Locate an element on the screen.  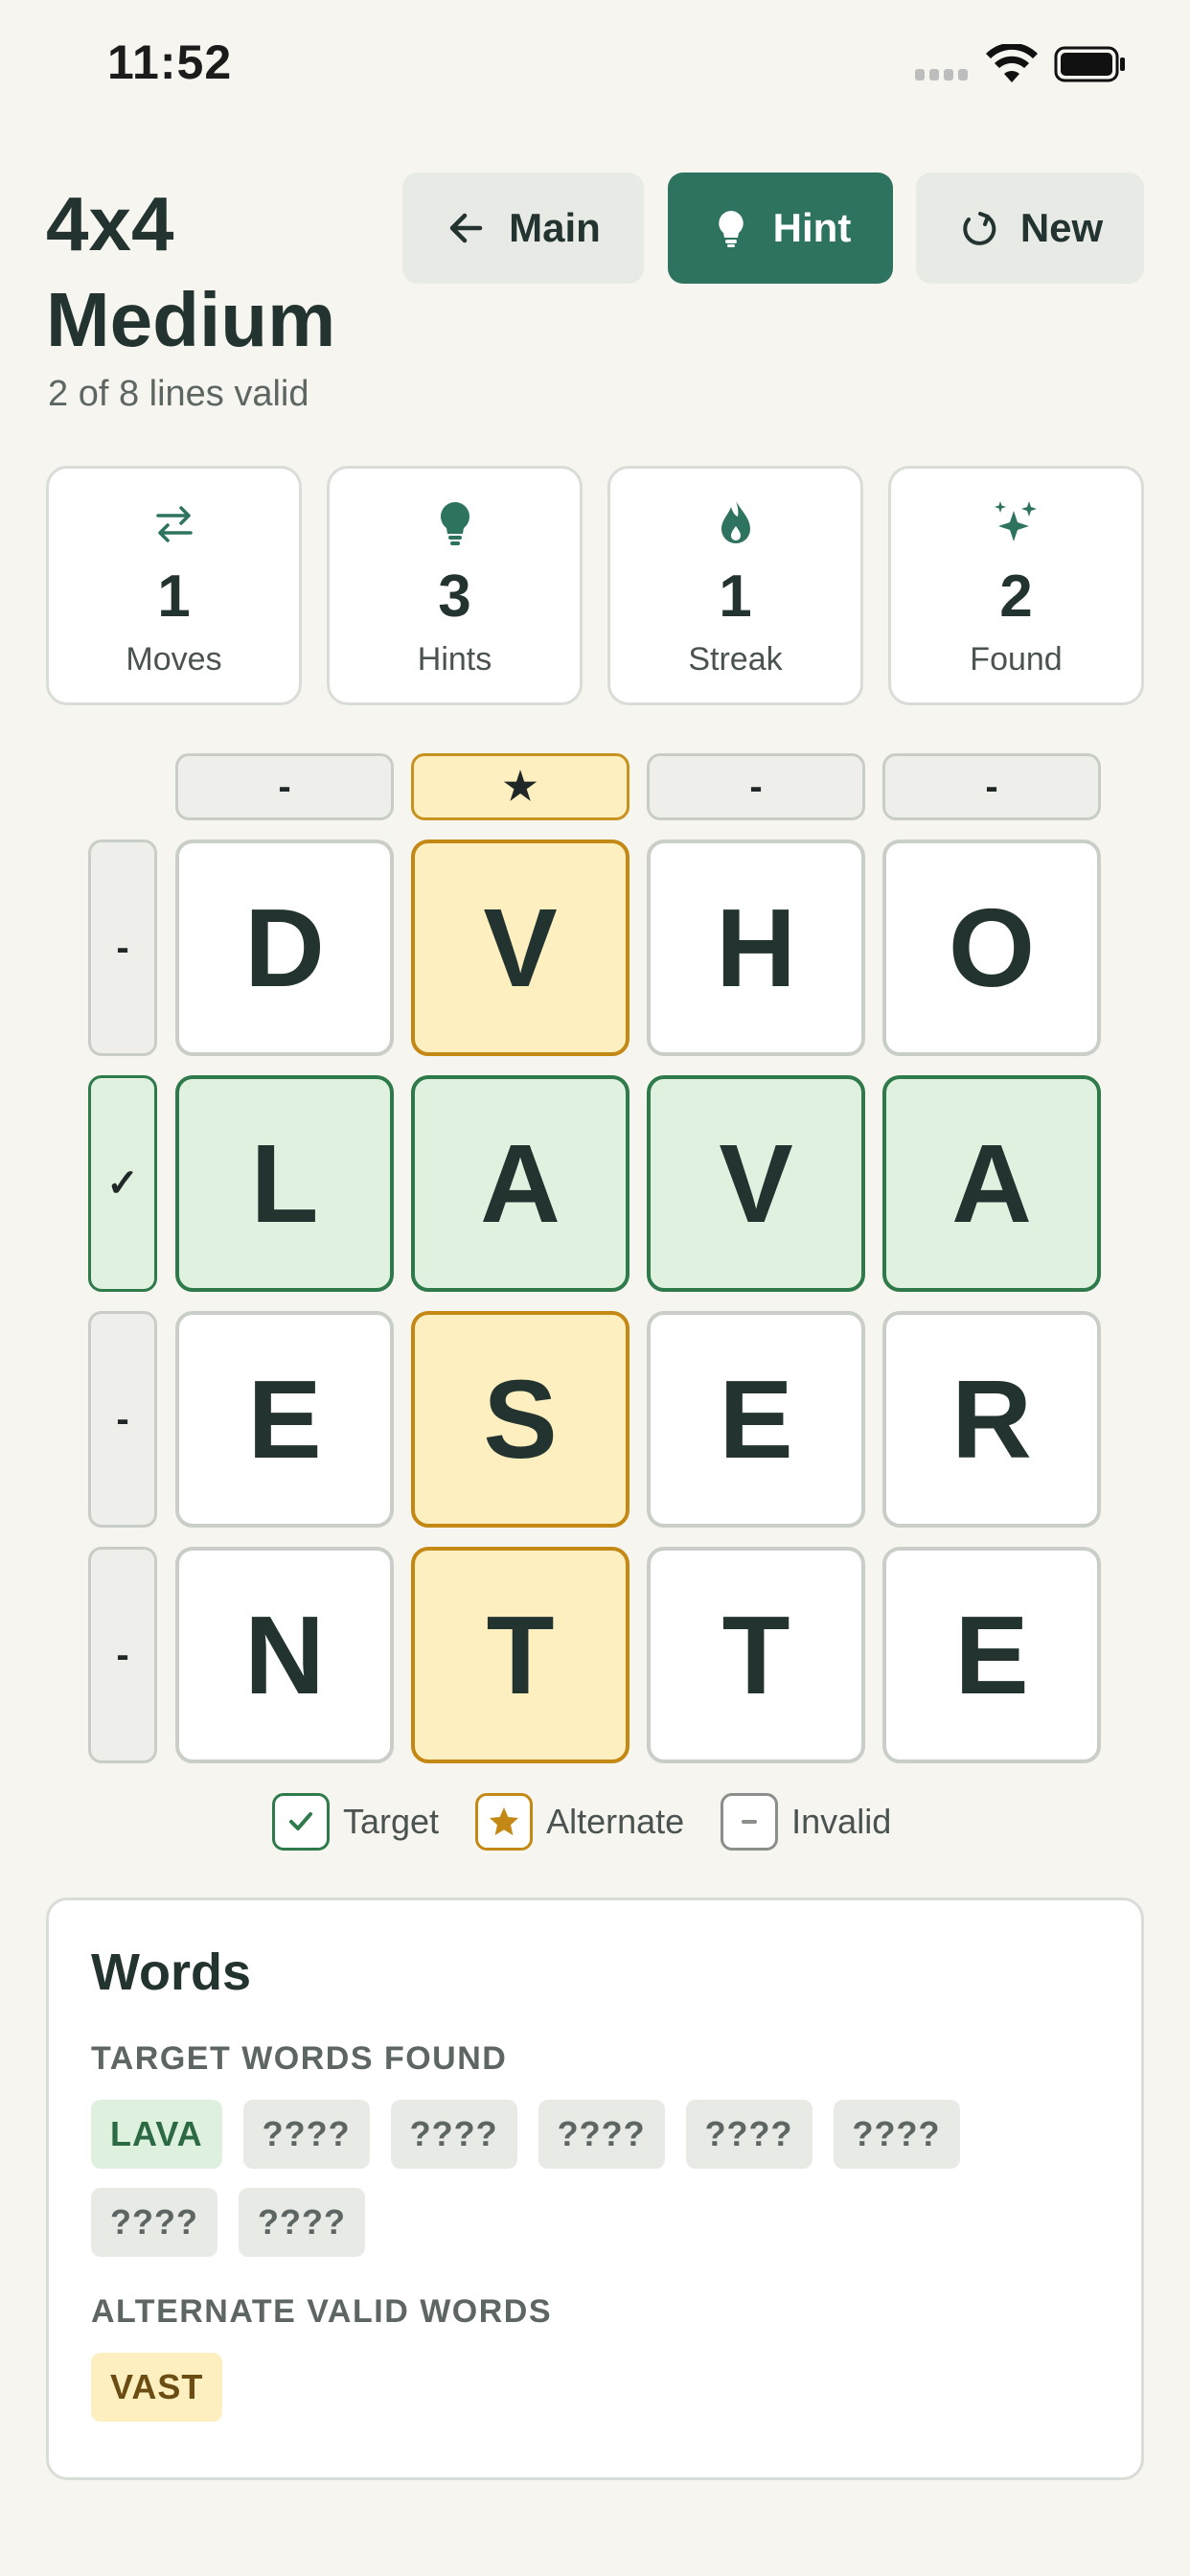
legend-invalid-label: Invalid is located at coordinates (842, 1821).